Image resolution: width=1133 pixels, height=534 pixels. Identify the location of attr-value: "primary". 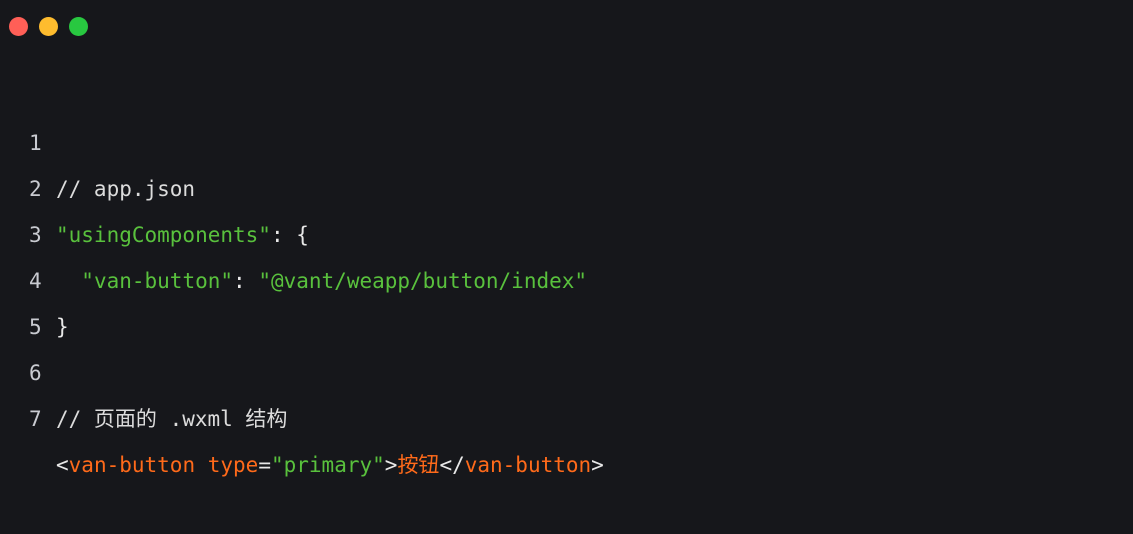
(327, 465).